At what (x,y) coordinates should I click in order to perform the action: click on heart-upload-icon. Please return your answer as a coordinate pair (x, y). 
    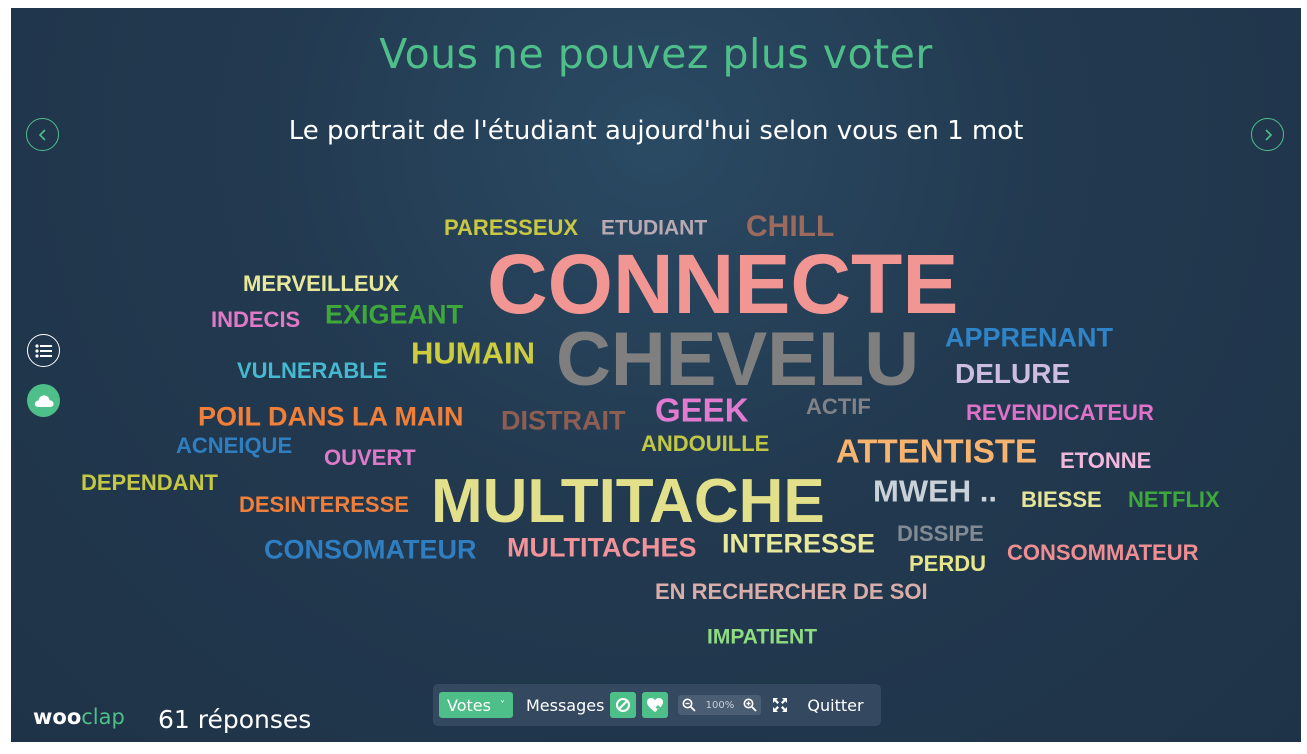
    Looking at the image, I should click on (655, 705).